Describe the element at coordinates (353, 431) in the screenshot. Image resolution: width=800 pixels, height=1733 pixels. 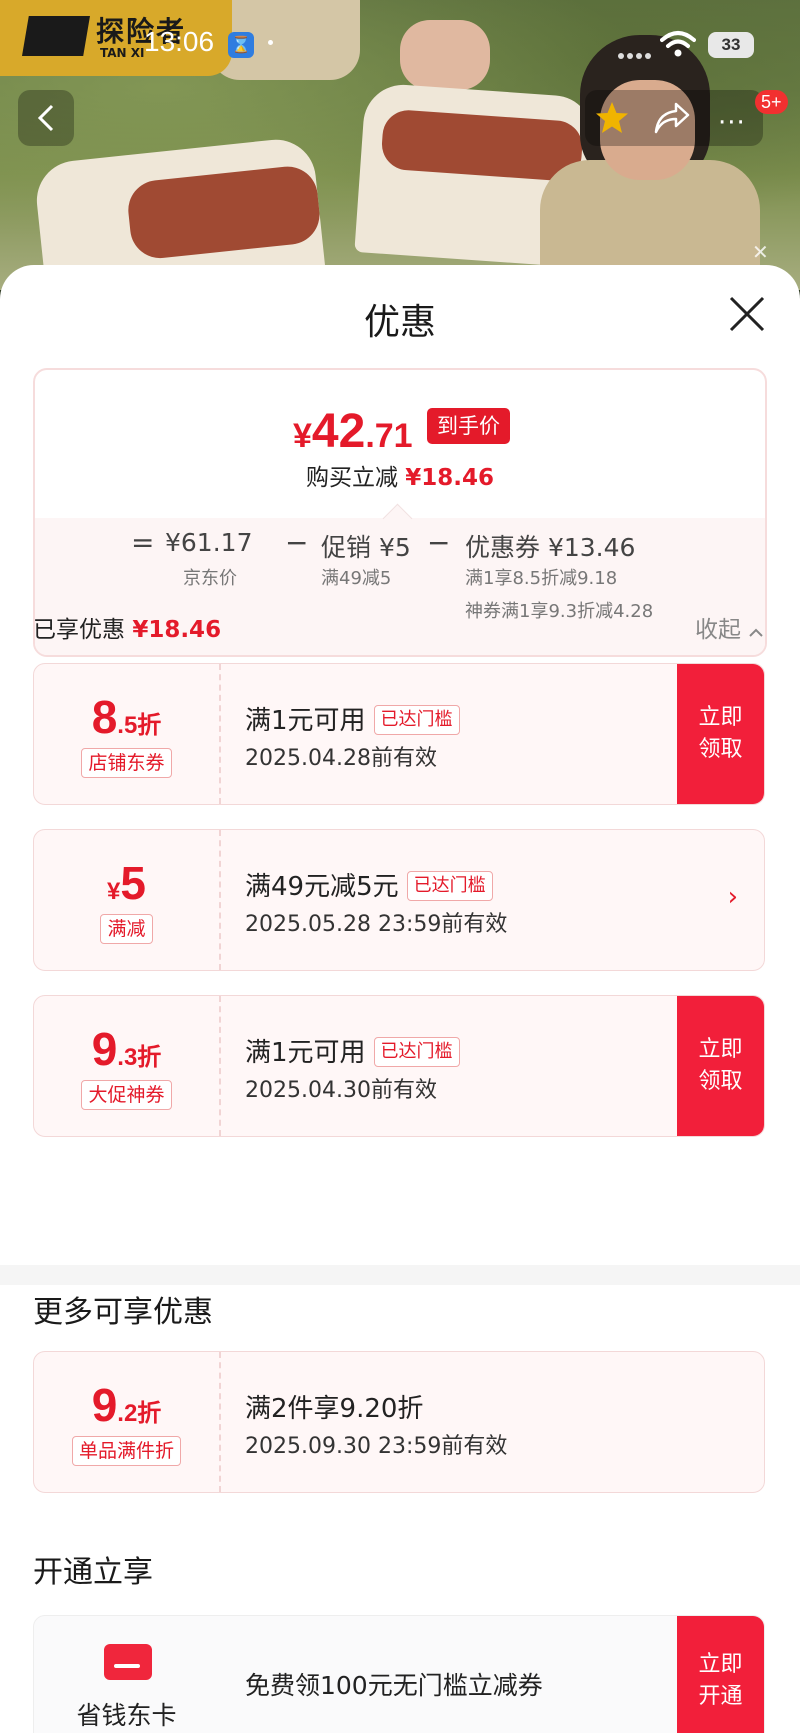
I see `final-price: ¥42.71` at that location.